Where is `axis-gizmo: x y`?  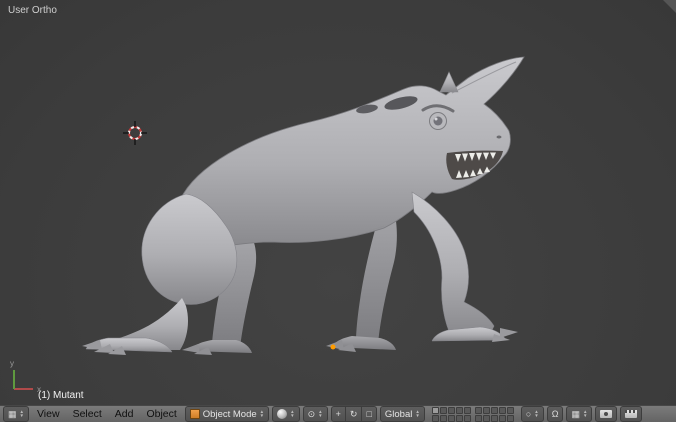
axis-gizmo: x y is located at coordinates (25, 376).